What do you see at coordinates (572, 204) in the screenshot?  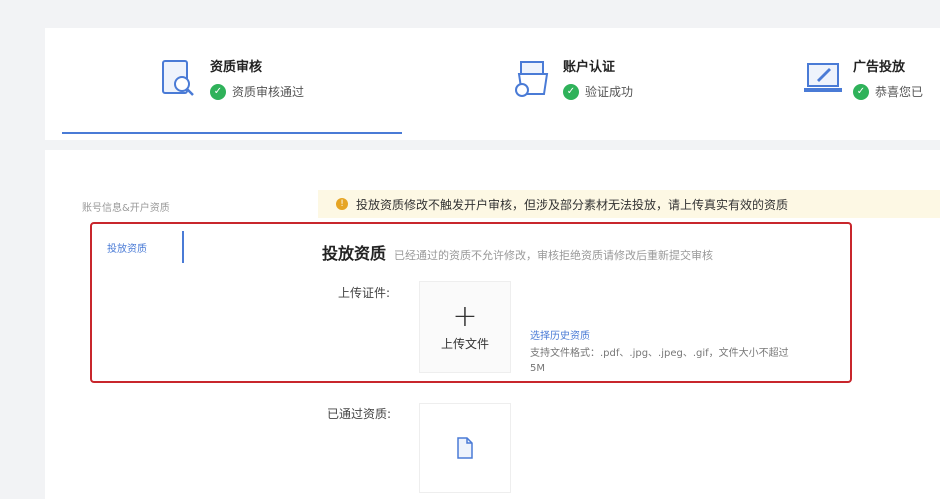 I see `notice-text: 投放资质修改不触发开户审核，但涉及部分素材无法投放，请上传真实有效的资质` at bounding box center [572, 204].